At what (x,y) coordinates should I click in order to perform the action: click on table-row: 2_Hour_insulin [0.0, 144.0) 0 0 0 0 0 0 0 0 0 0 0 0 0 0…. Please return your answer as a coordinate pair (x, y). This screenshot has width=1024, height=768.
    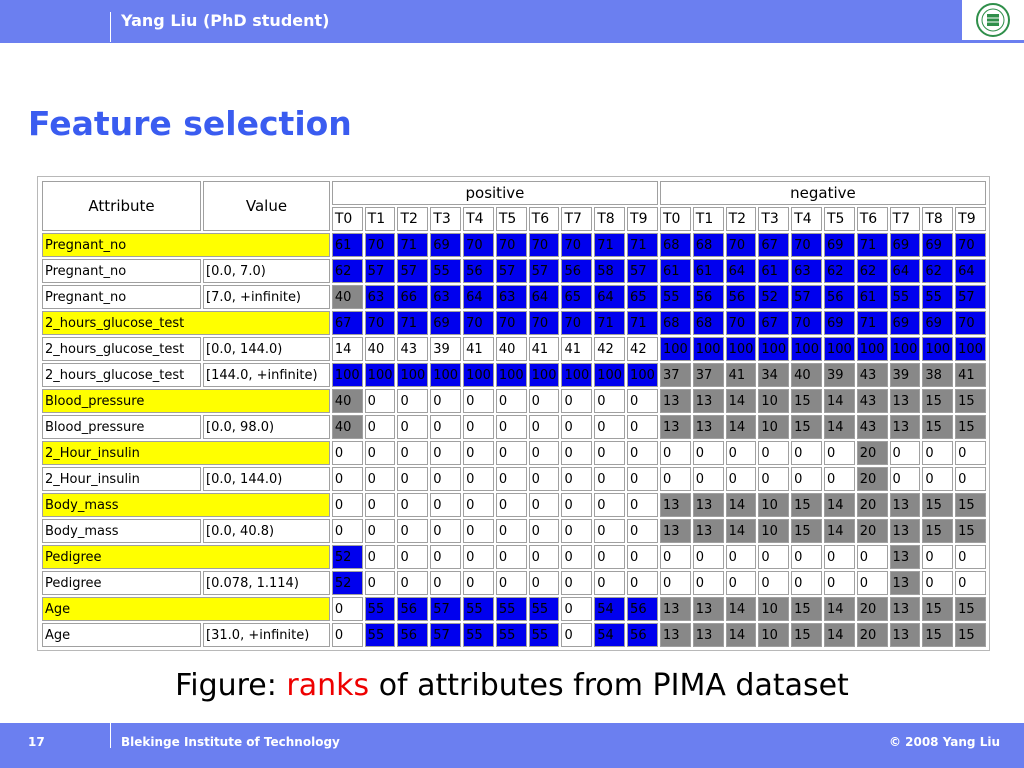
    Looking at the image, I should click on (514, 479).